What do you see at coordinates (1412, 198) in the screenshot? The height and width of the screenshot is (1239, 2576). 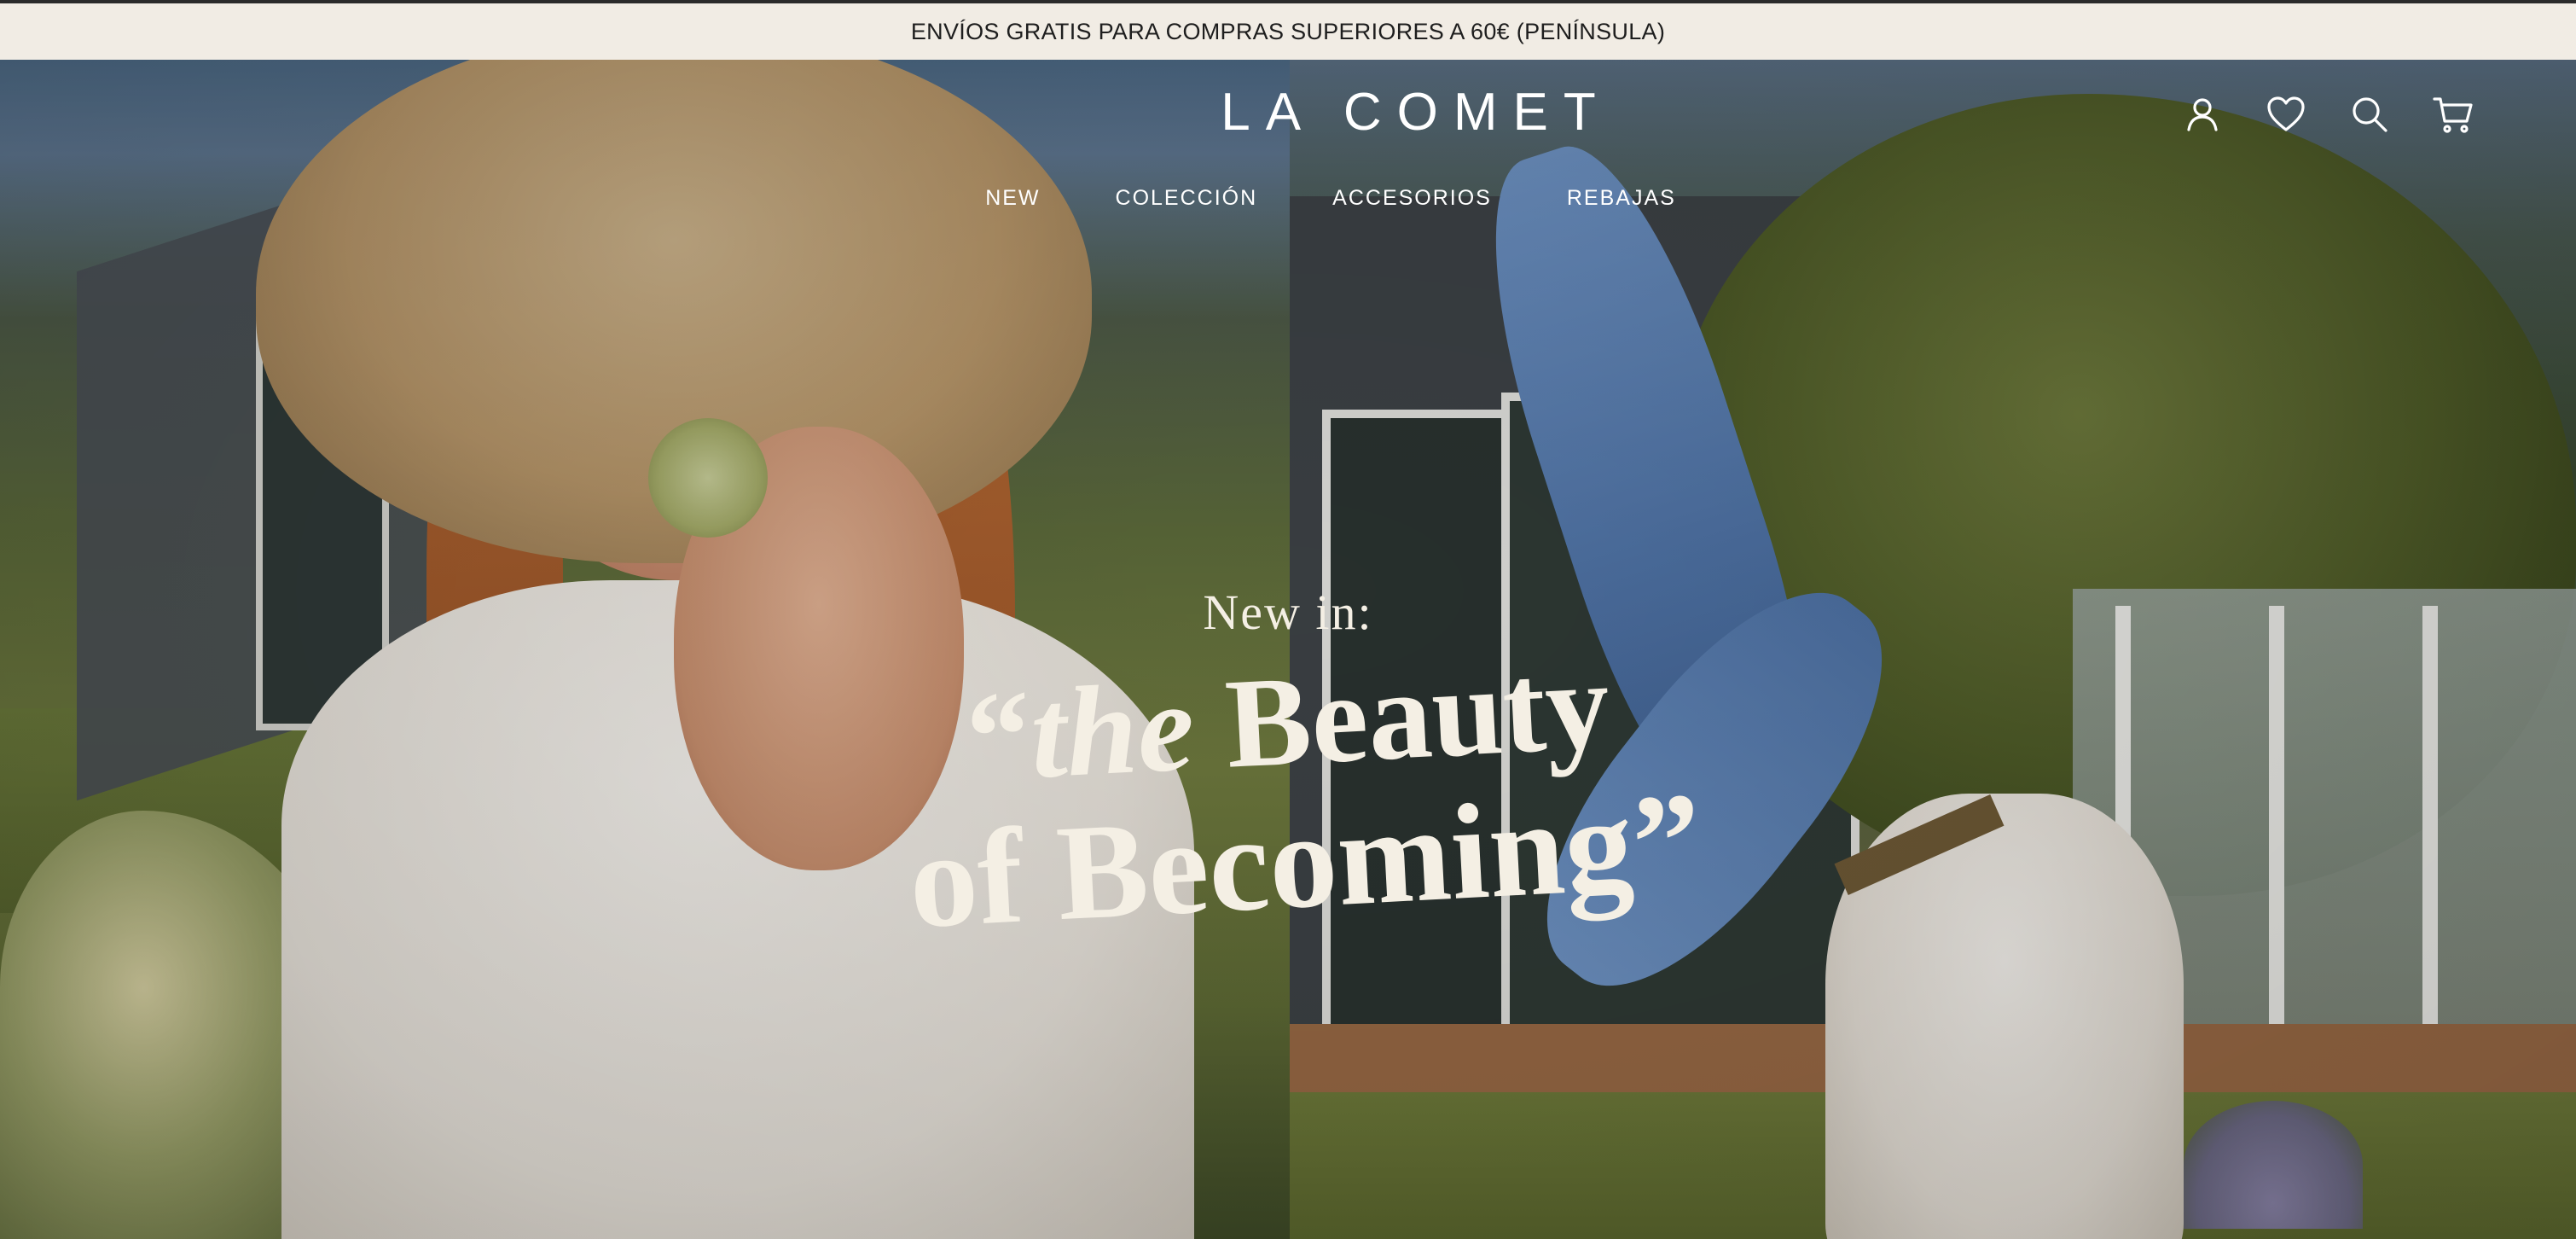 I see `nav-item-accesorios: ACCESORIOS` at bounding box center [1412, 198].